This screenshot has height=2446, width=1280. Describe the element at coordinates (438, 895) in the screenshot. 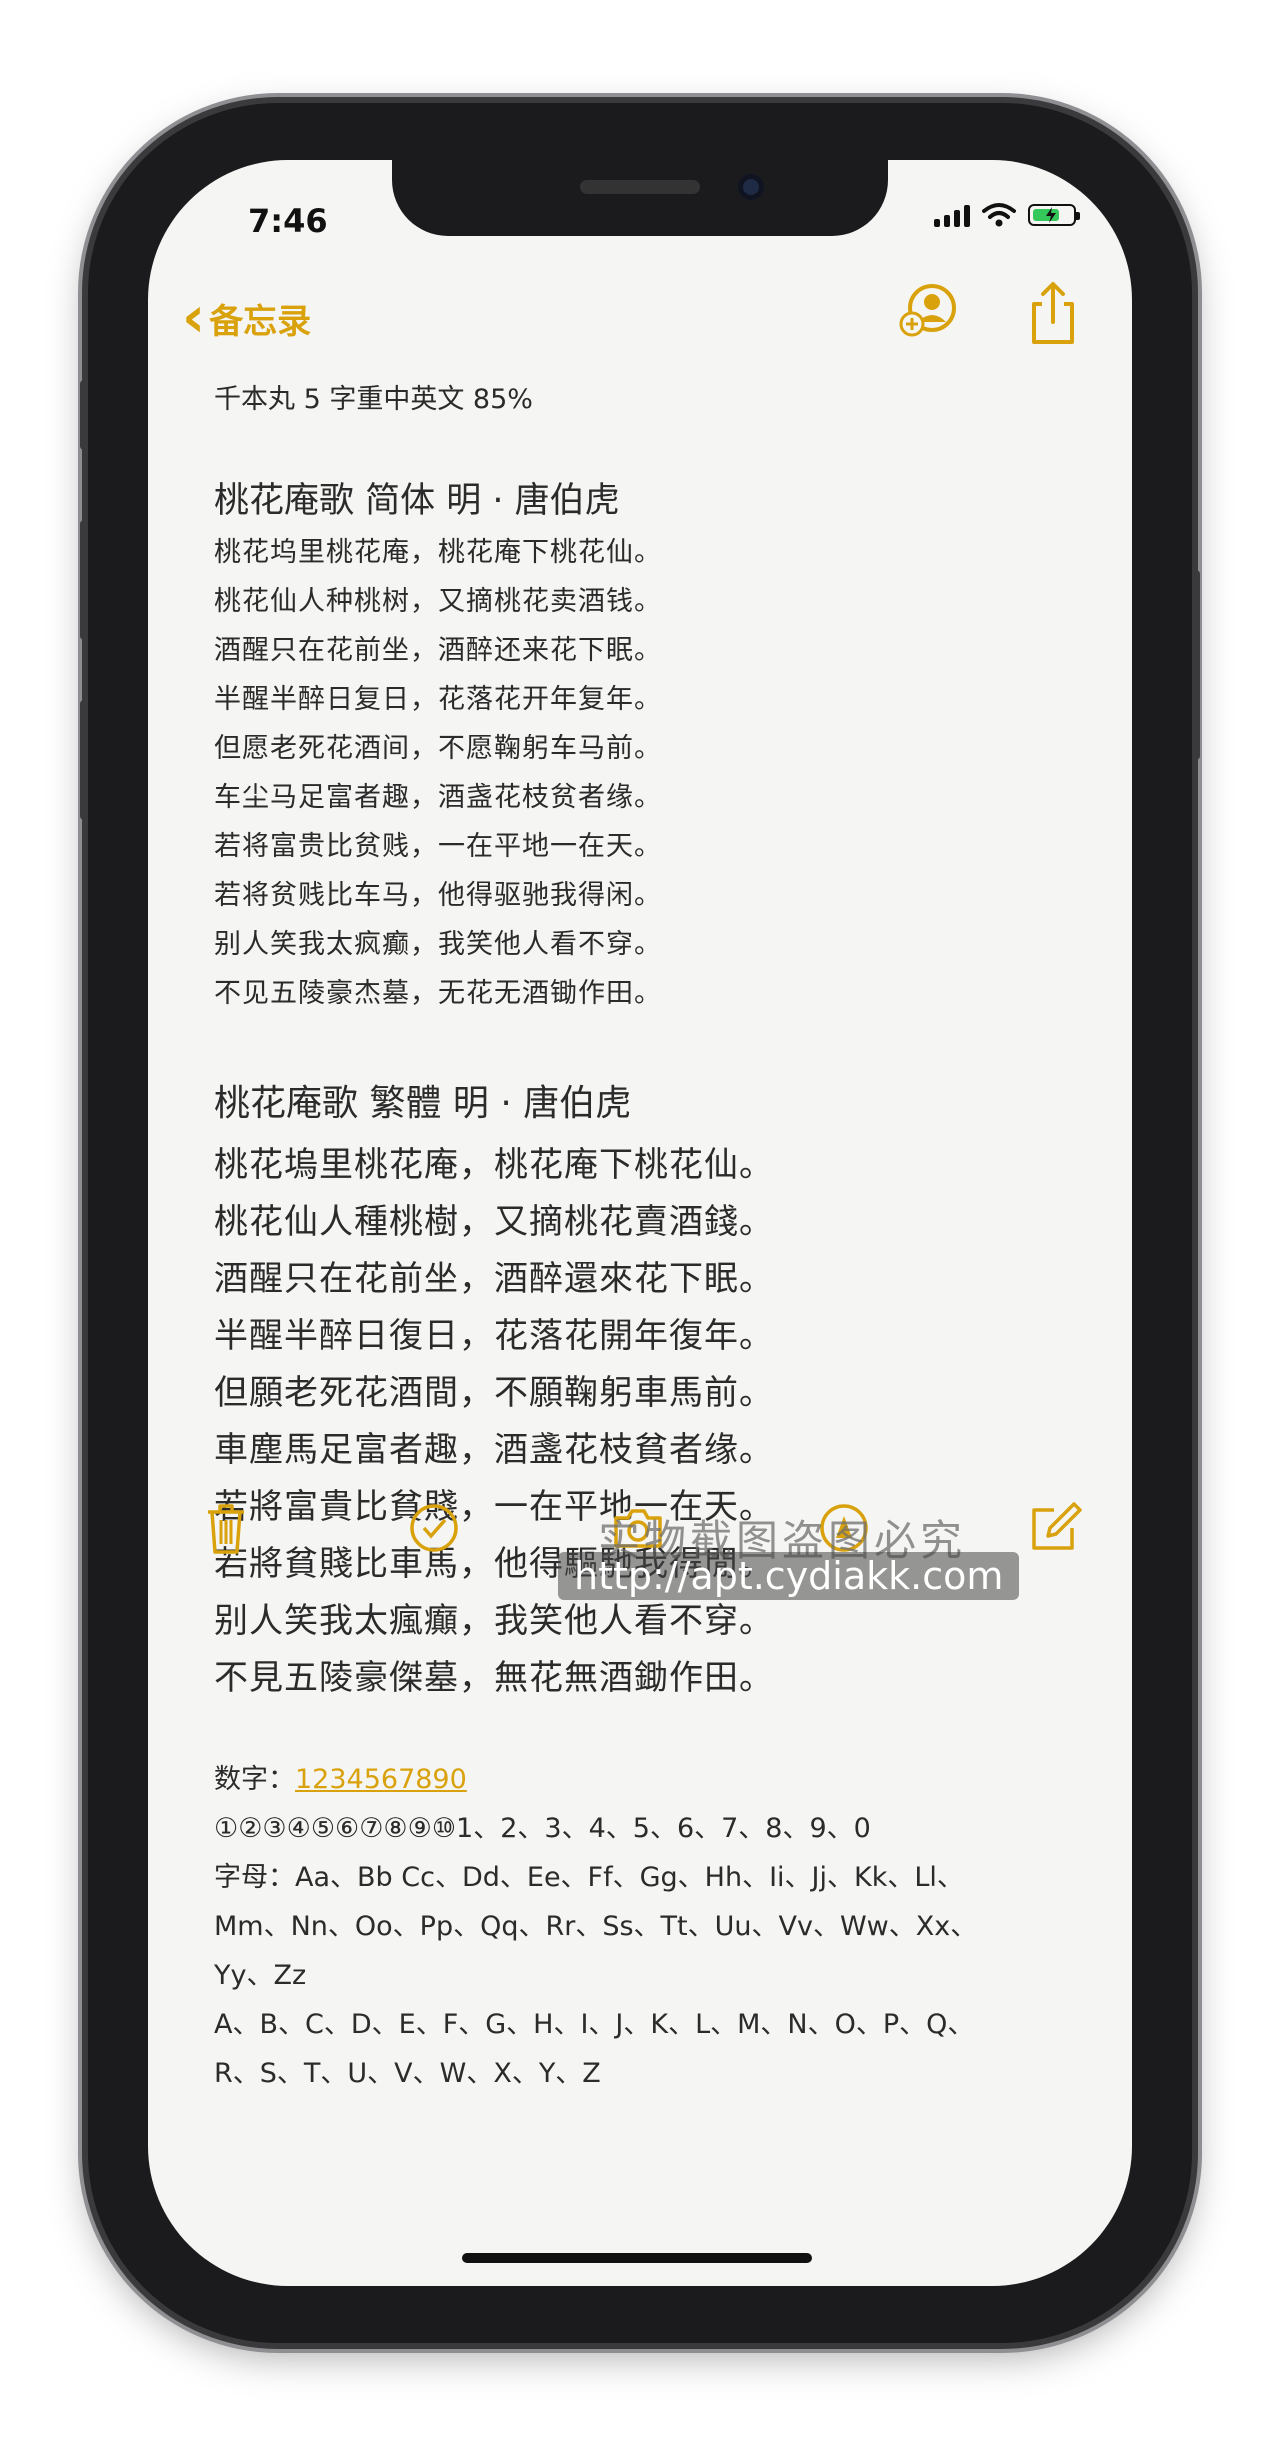

I see `poem-line: 若将贫贱比车马，他得驱驰我得闲。` at that location.